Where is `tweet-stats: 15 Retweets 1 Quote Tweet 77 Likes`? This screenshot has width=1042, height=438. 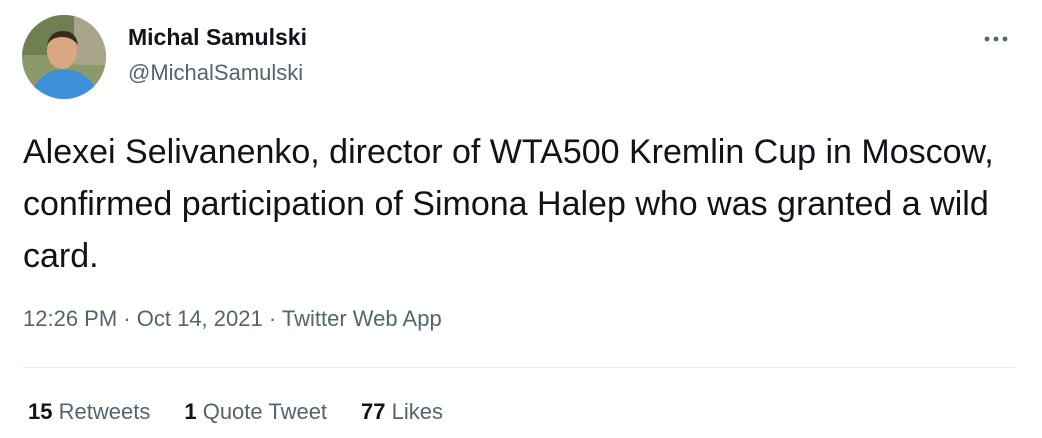
tweet-stats: 15 Retweets 1 Quote Tweet 77 Likes is located at coordinates (235, 412).